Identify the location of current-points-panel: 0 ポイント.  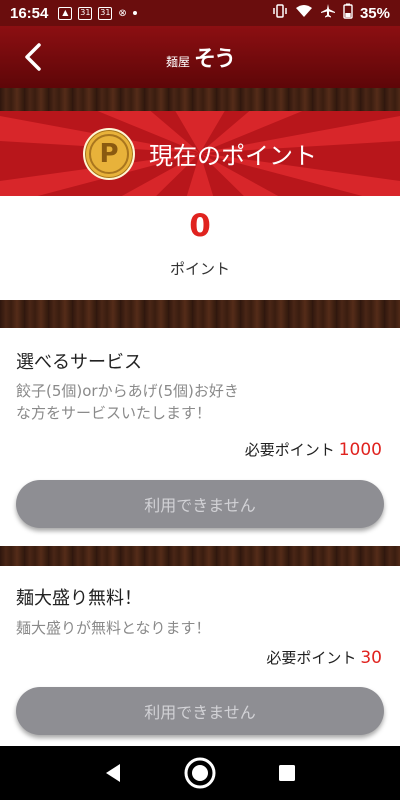
(200, 248).